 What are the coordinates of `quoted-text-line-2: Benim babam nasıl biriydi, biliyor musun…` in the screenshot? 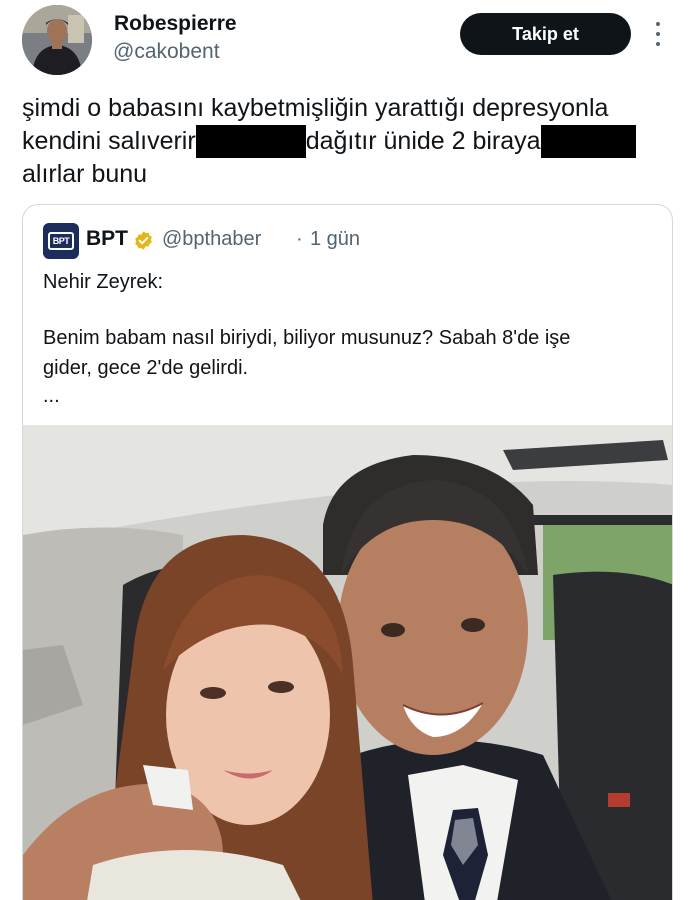 It's located at (307, 338).